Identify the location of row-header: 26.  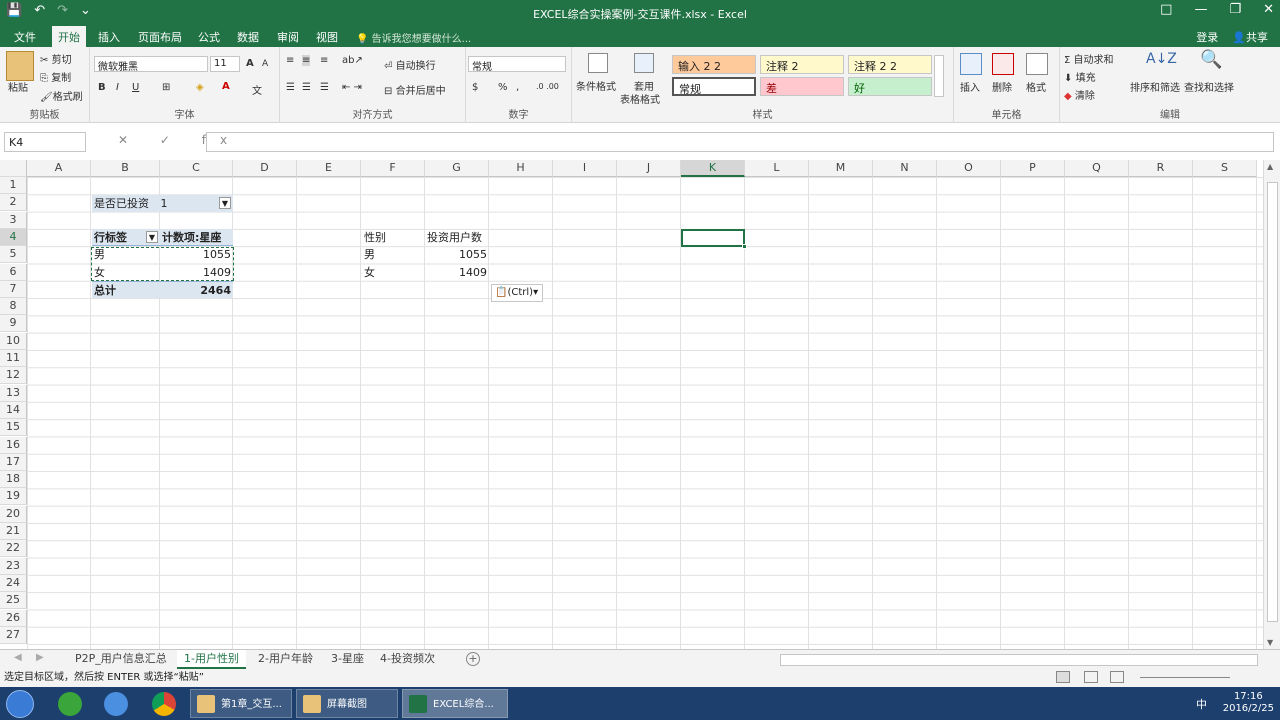
(13, 618).